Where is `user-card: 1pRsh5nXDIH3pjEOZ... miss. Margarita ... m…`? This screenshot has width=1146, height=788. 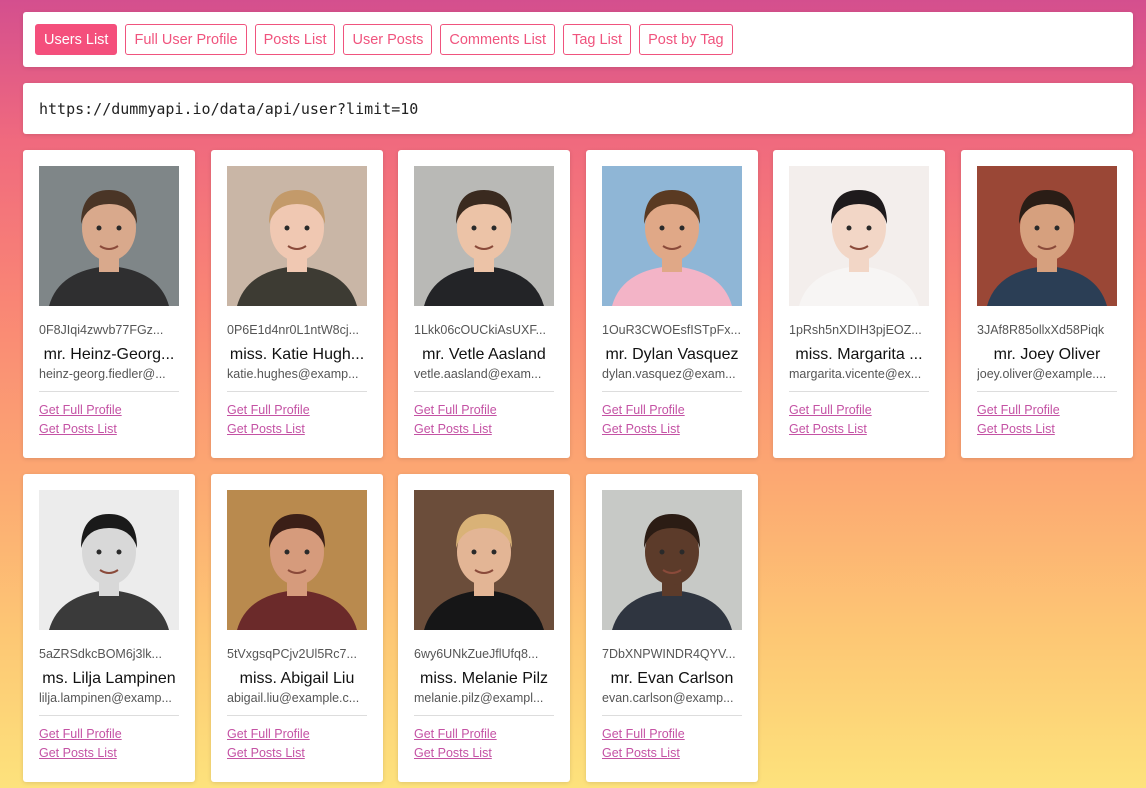 user-card: 1pRsh5nXDIH3pjEOZ... miss. Margarita ... m… is located at coordinates (859, 304).